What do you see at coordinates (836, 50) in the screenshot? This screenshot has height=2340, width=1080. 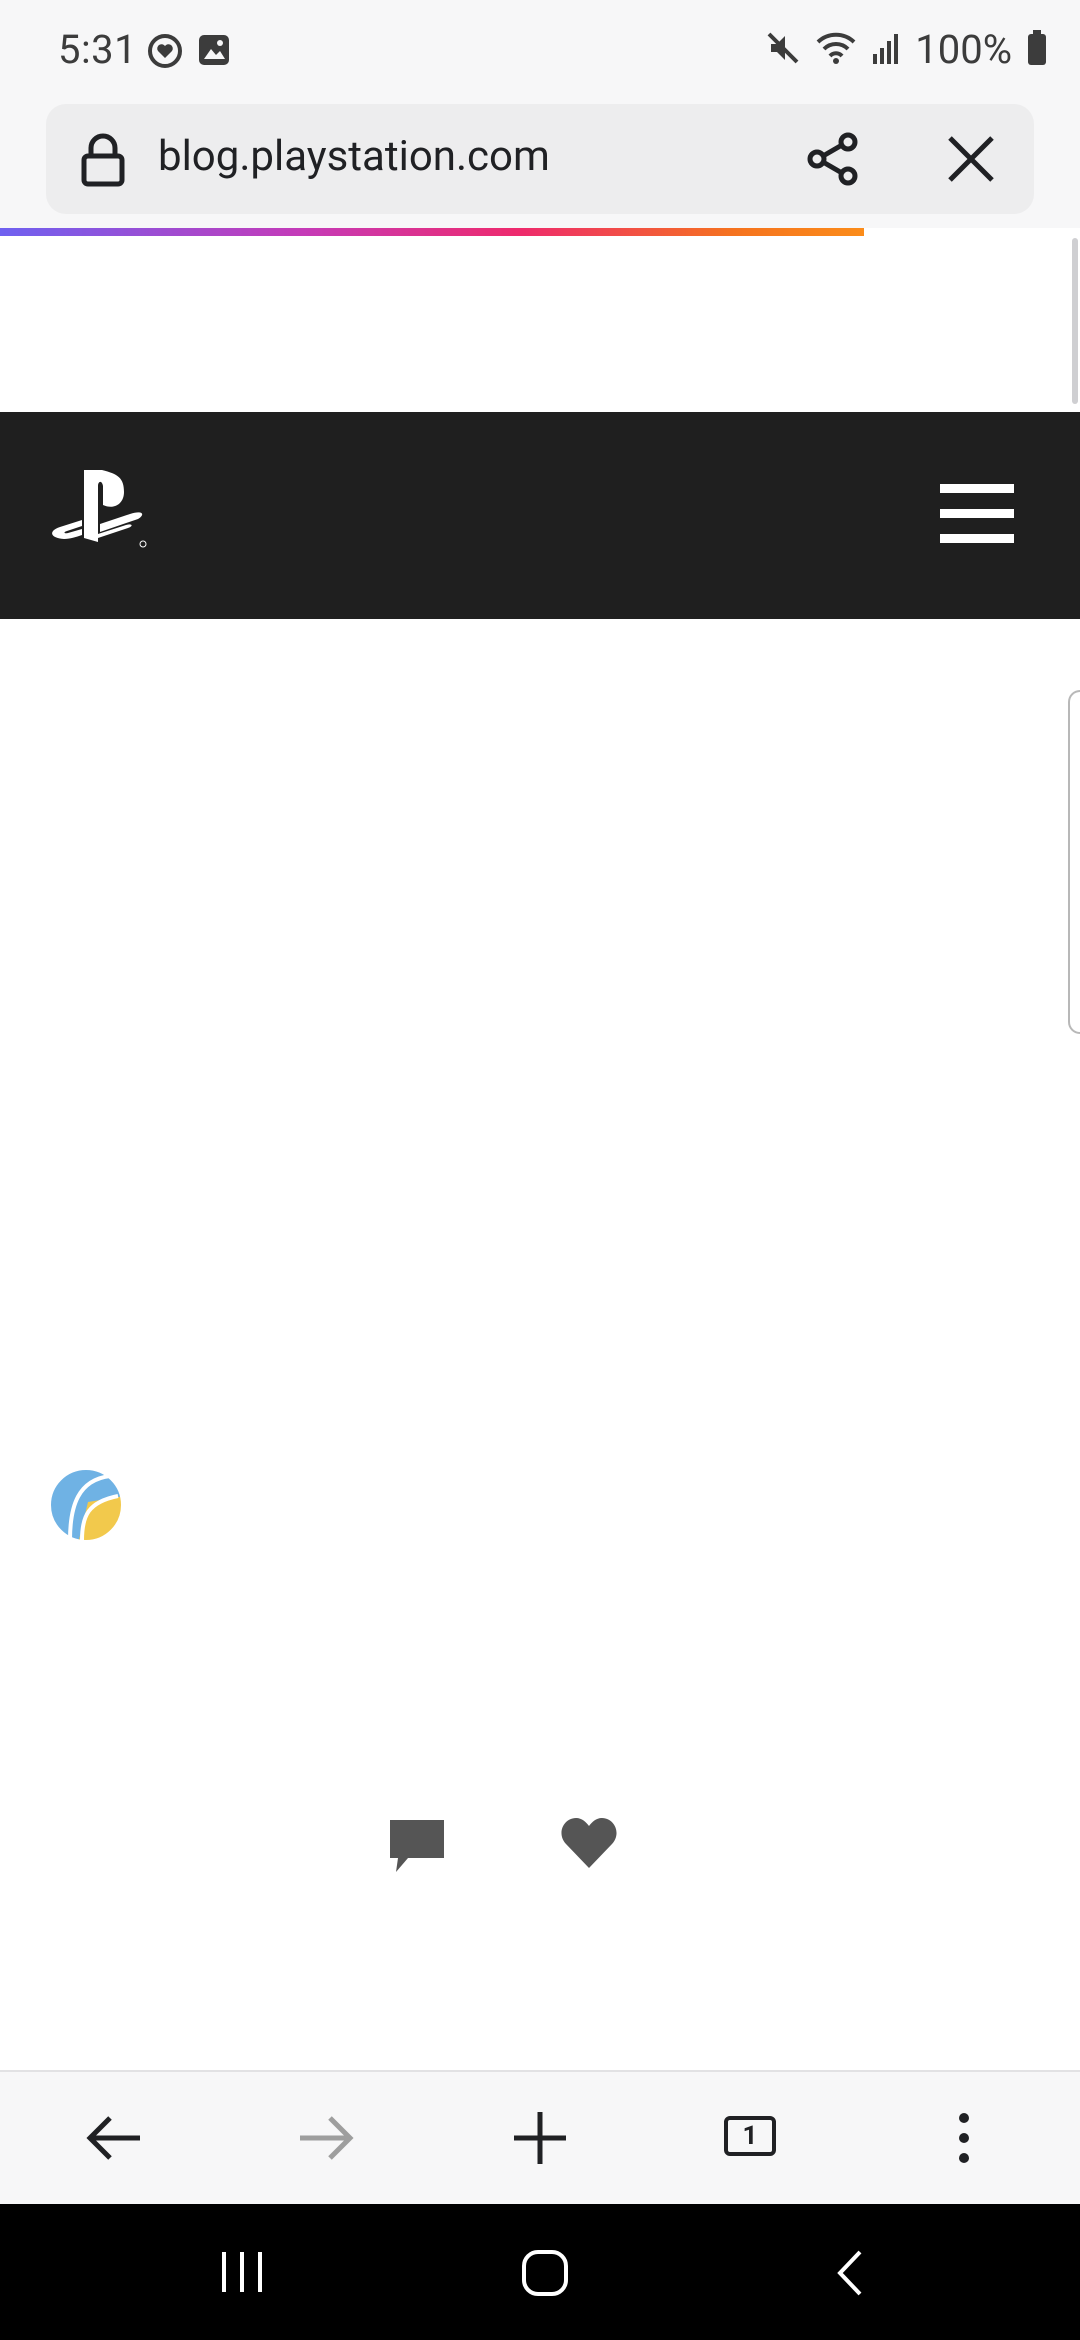 I see `wifi-icon` at bounding box center [836, 50].